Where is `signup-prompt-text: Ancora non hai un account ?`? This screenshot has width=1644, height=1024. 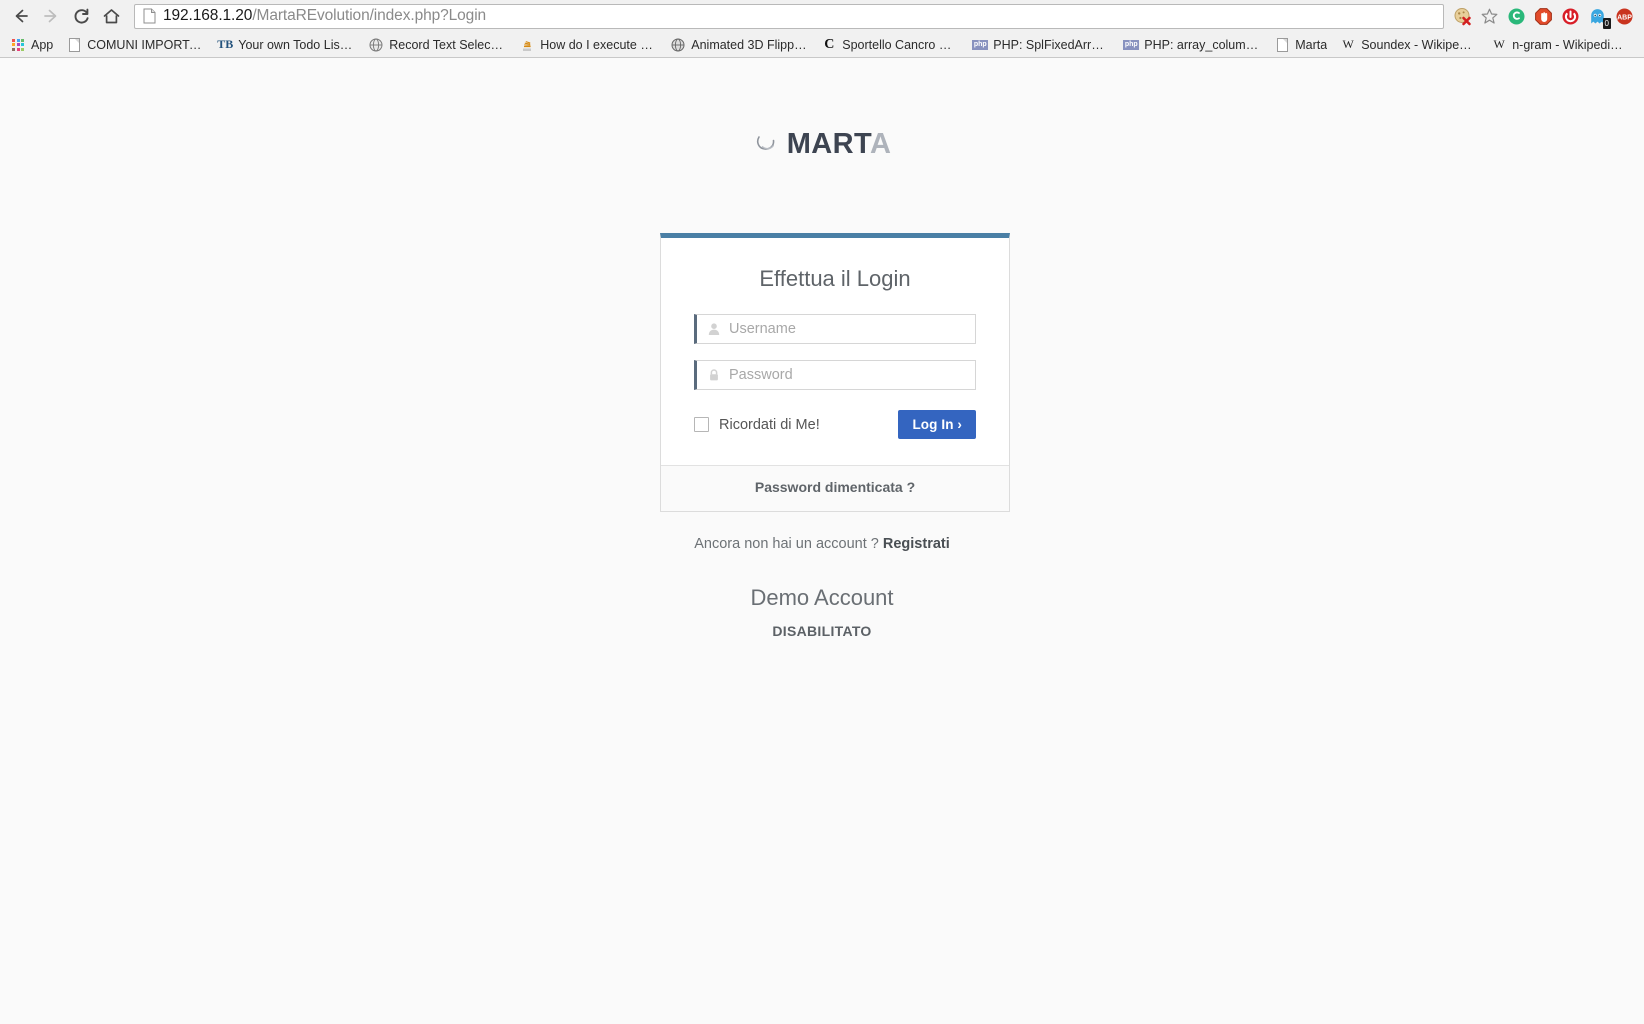 signup-prompt-text: Ancora non hai un account ? is located at coordinates (786, 544).